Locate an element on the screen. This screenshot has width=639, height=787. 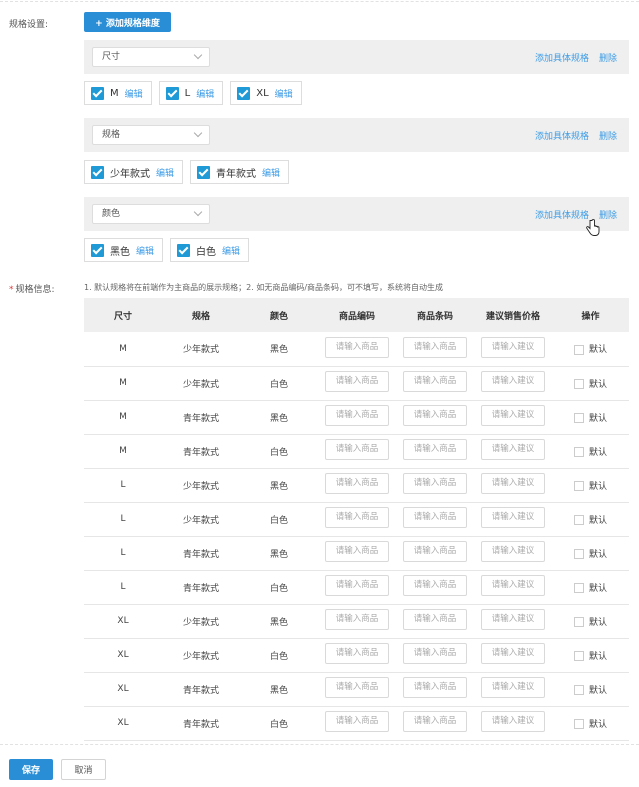
spec-value-chip: 少年款式 编辑 is located at coordinates (134, 172).